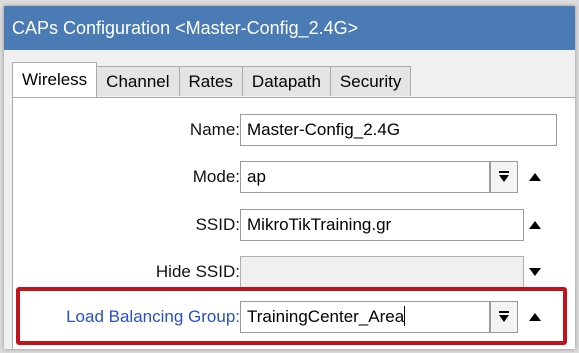 Image resolution: width=579 pixels, height=353 pixels. I want to click on name-row: Name: Master-Config_2.4G, so click(294, 130).